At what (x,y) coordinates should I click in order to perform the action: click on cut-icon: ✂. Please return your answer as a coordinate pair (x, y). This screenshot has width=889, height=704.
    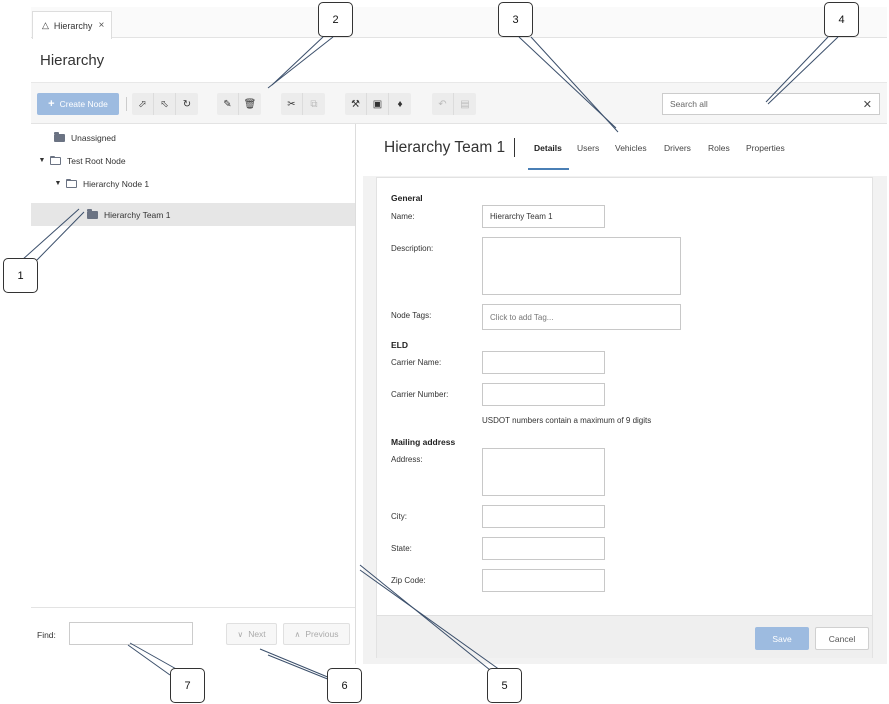
    Looking at the image, I should click on (292, 104).